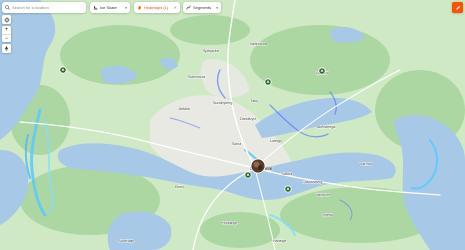  What do you see at coordinates (254, 101) in the screenshot?
I see `place-label: Täby` at bounding box center [254, 101].